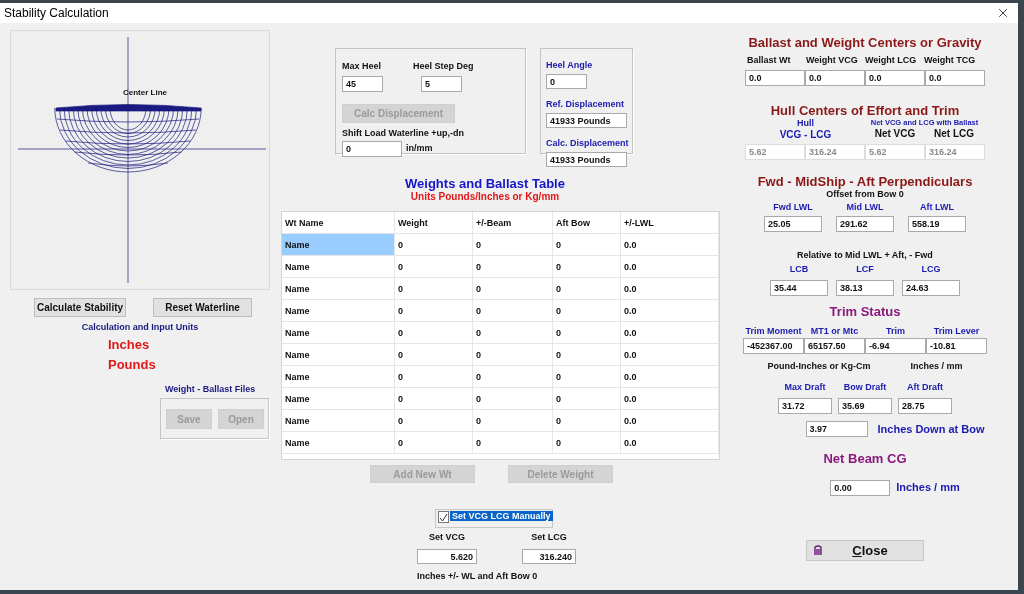 Image resolution: width=1024 pixels, height=594 pixels. Describe the element at coordinates (895, 346) in the screenshot. I see `input-field: -6.94` at that location.